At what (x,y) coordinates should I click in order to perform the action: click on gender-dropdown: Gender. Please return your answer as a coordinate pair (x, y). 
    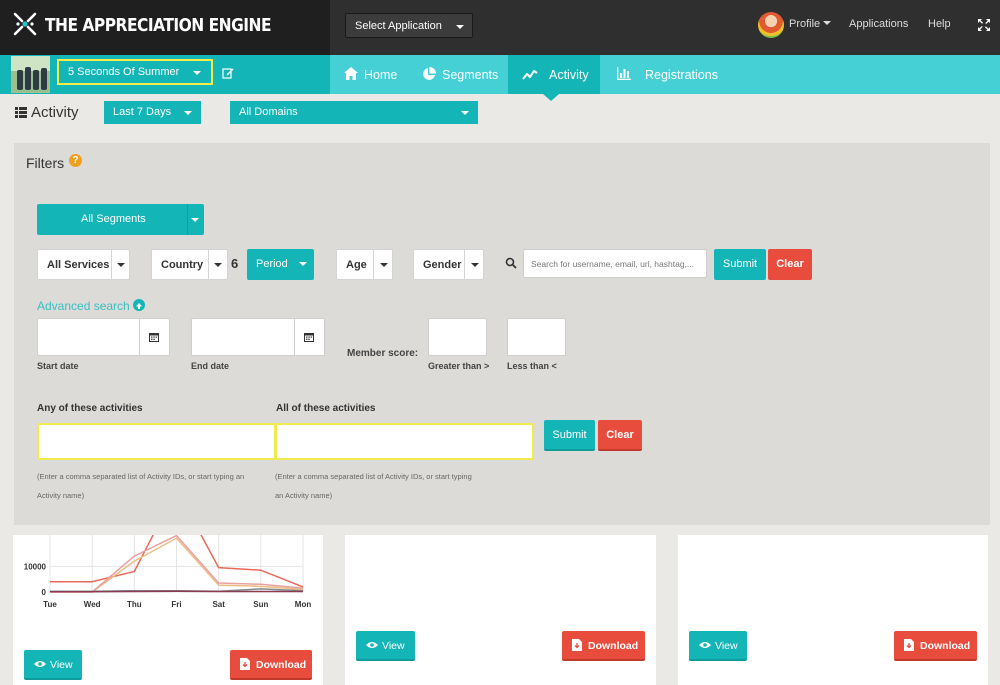
    Looking at the image, I should click on (448, 264).